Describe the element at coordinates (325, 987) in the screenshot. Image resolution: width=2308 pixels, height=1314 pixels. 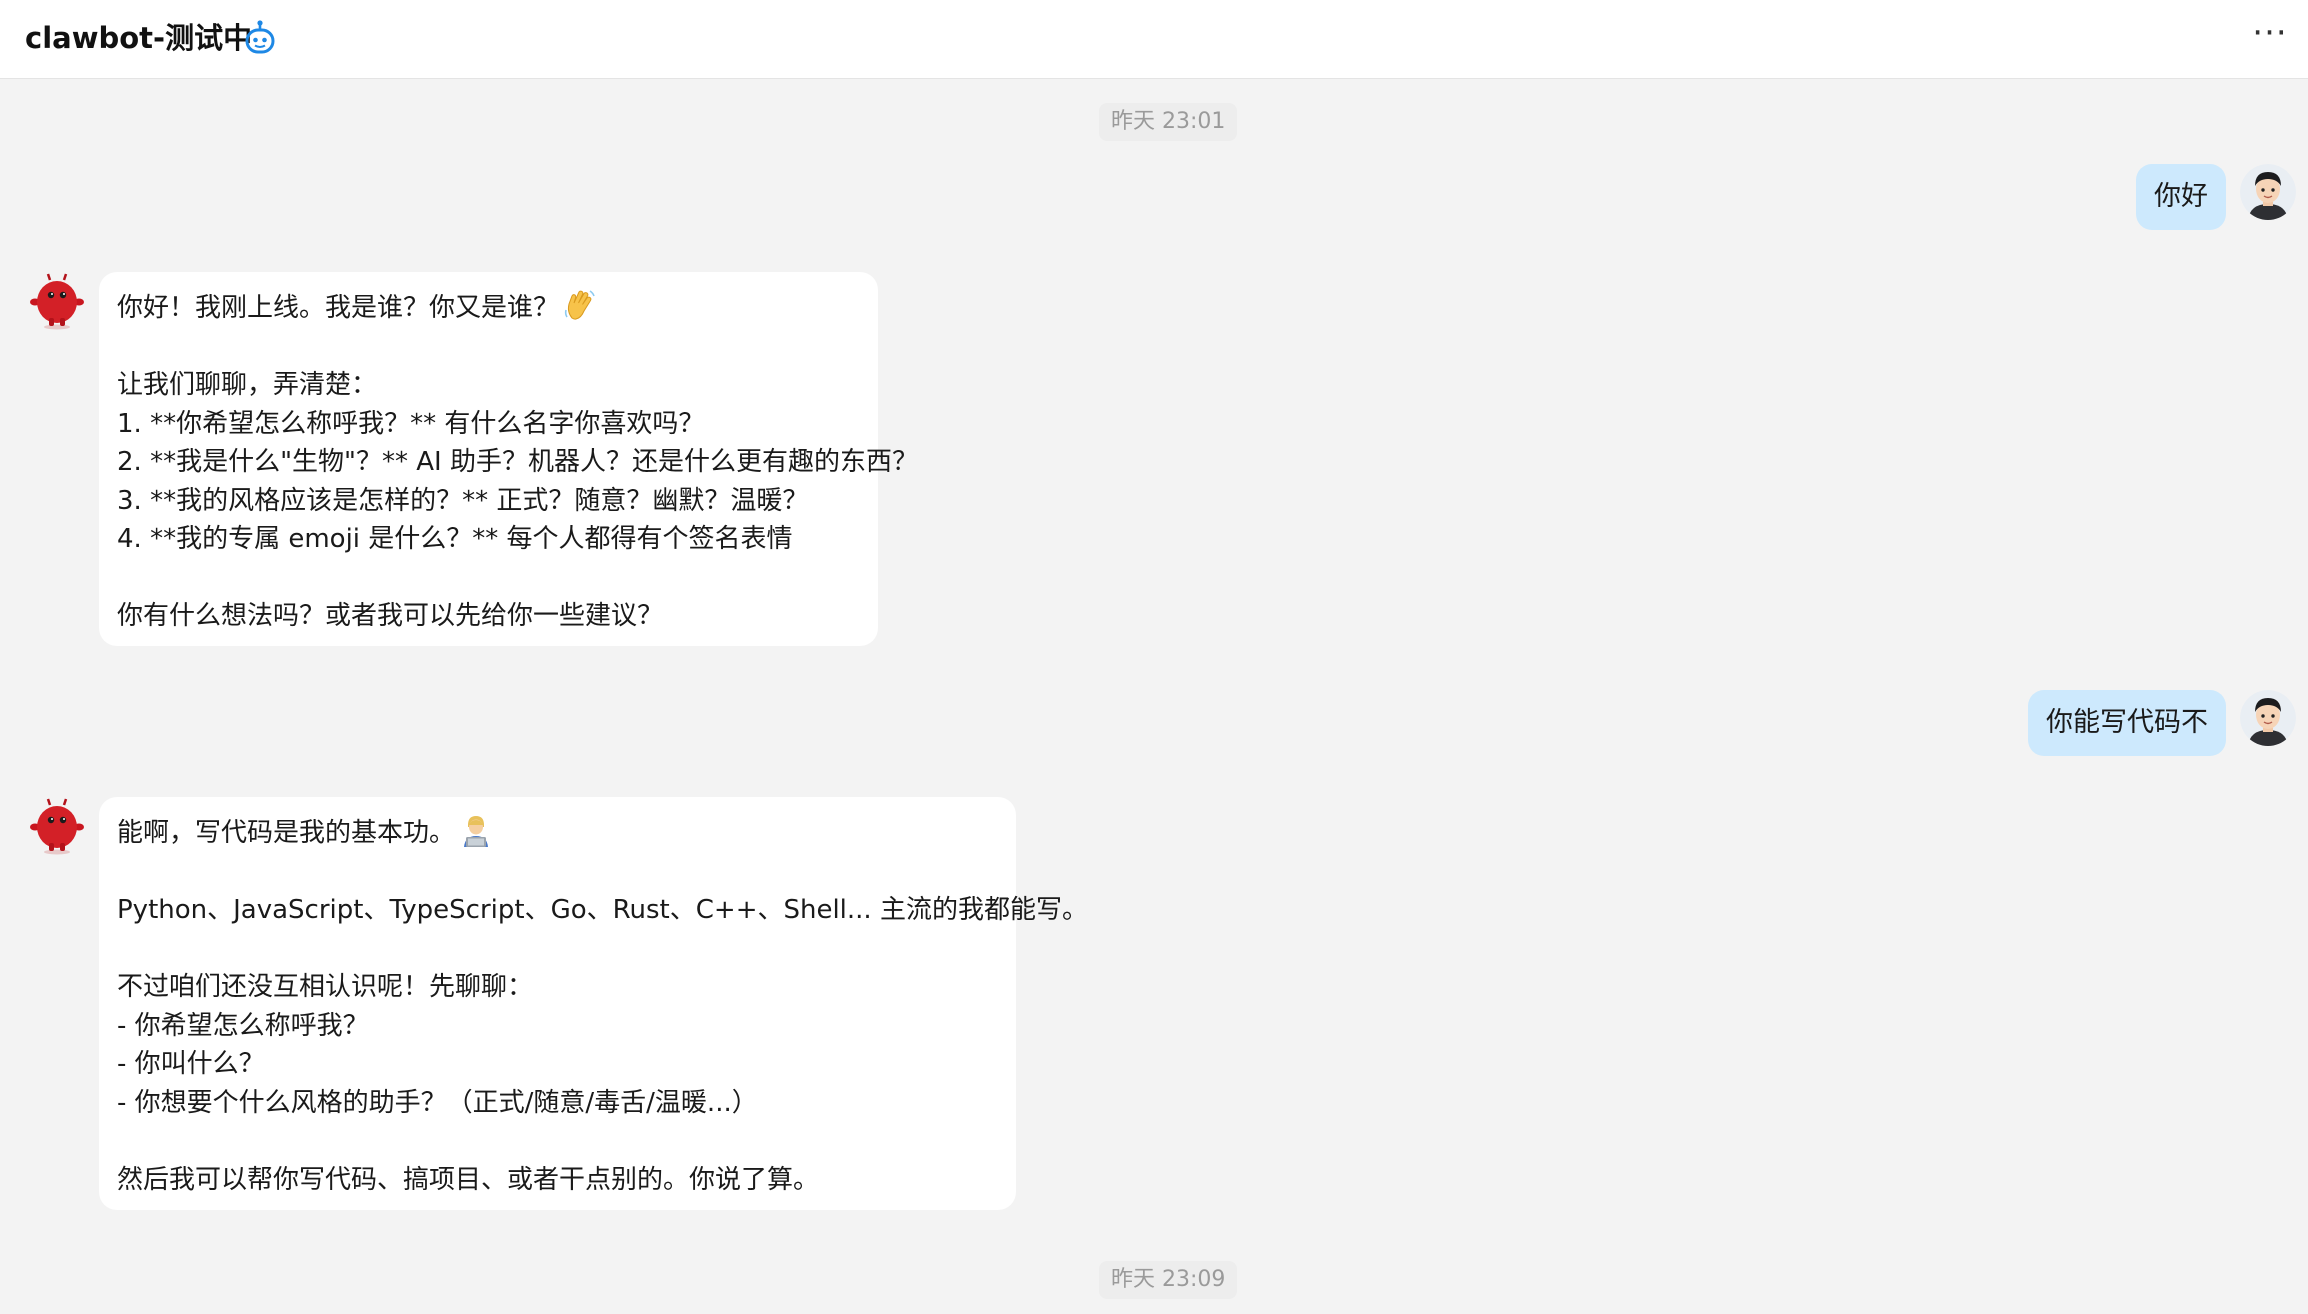
I see `message-line: 不过咱们还没互相认识呢！先聊聊：` at that location.